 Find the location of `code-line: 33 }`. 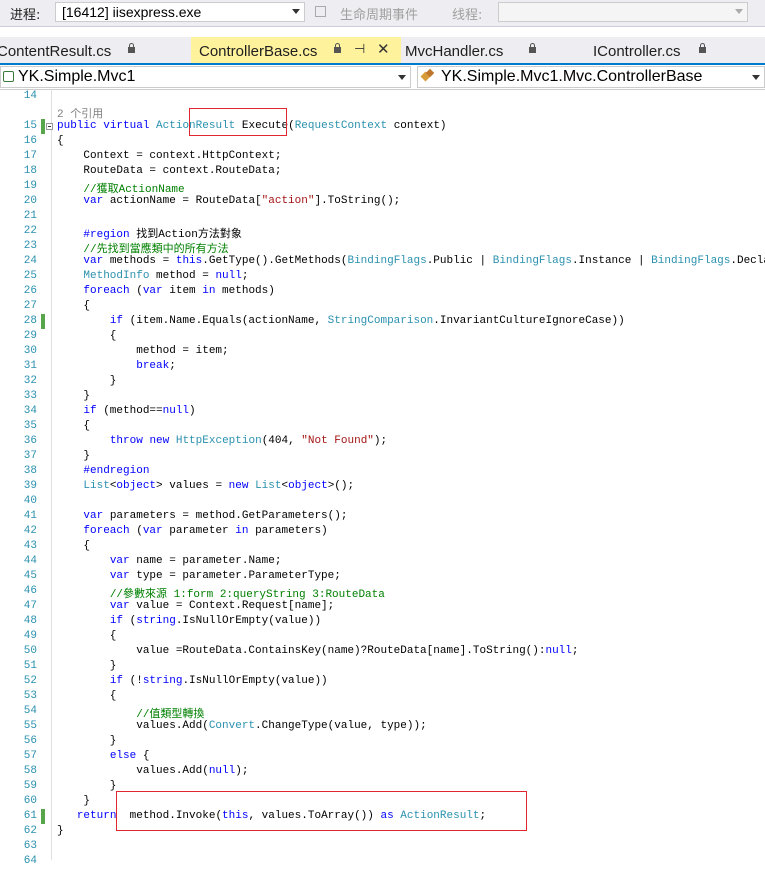

code-line: 33 } is located at coordinates (382, 396).